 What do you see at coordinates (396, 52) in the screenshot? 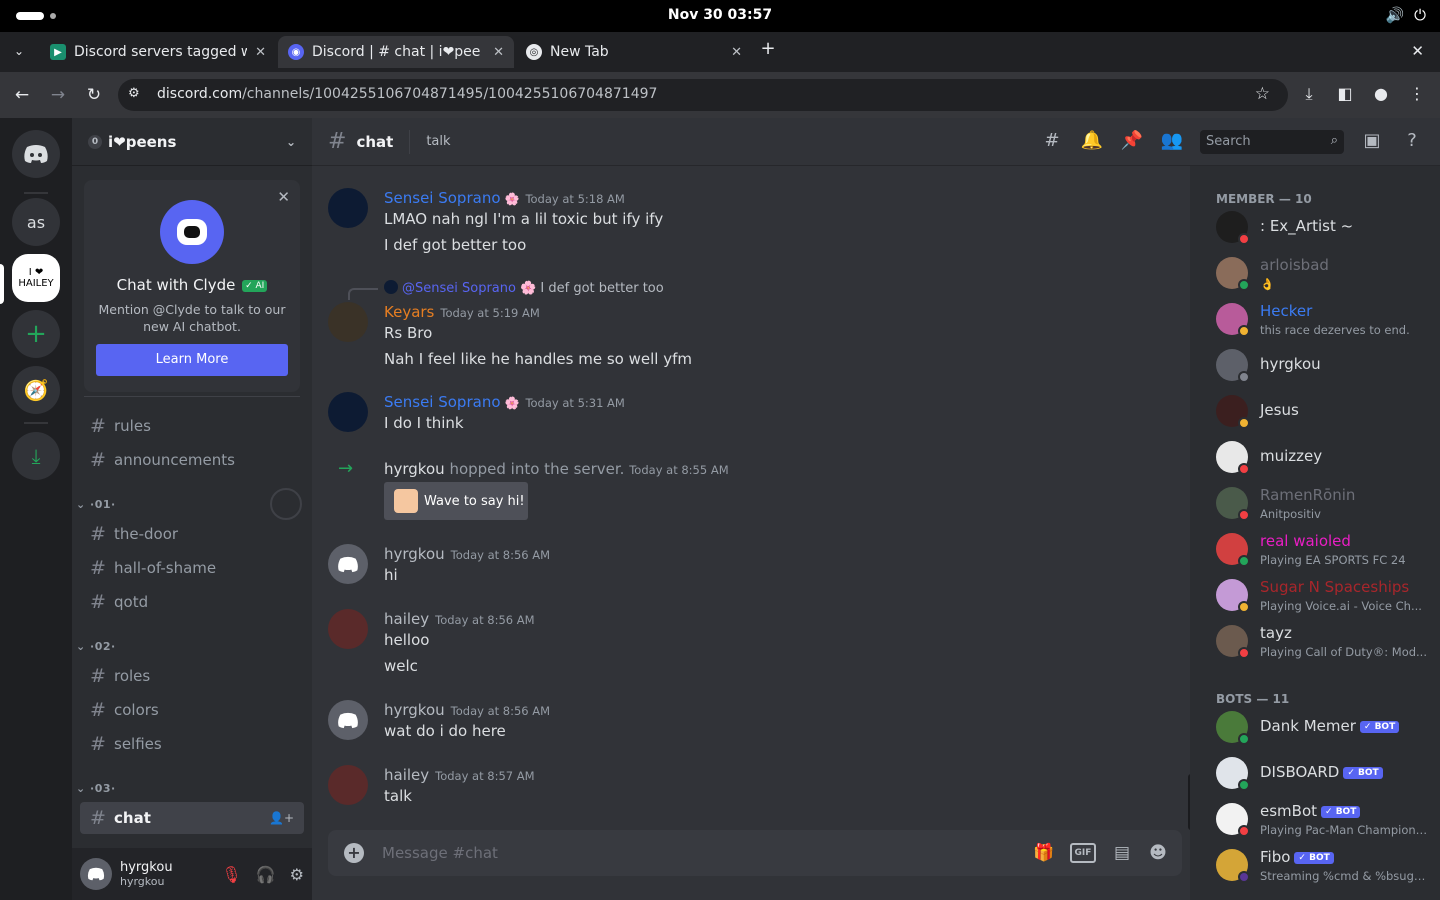
I see `tab-discord-chat: ◉ Discord | # chat | i❤pee ✕` at bounding box center [396, 52].